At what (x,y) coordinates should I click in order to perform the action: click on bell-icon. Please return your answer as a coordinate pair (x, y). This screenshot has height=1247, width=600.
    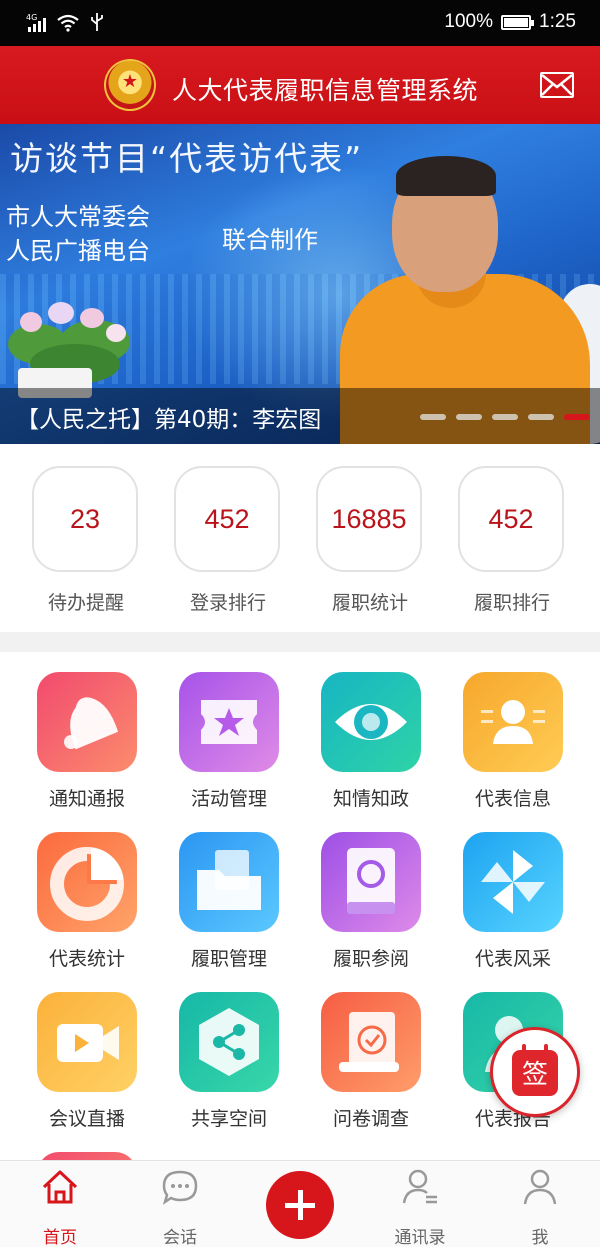
    Looking at the image, I should click on (87, 722).